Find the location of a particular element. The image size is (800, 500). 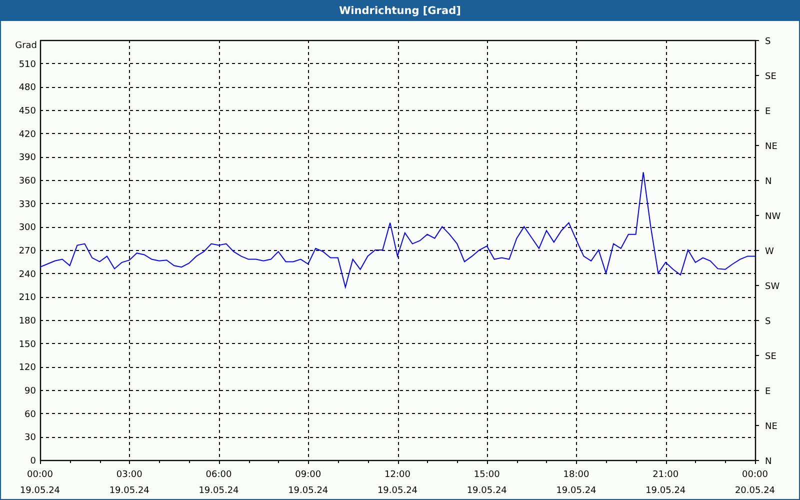

y-tick-label: 180 is located at coordinates (27, 321).